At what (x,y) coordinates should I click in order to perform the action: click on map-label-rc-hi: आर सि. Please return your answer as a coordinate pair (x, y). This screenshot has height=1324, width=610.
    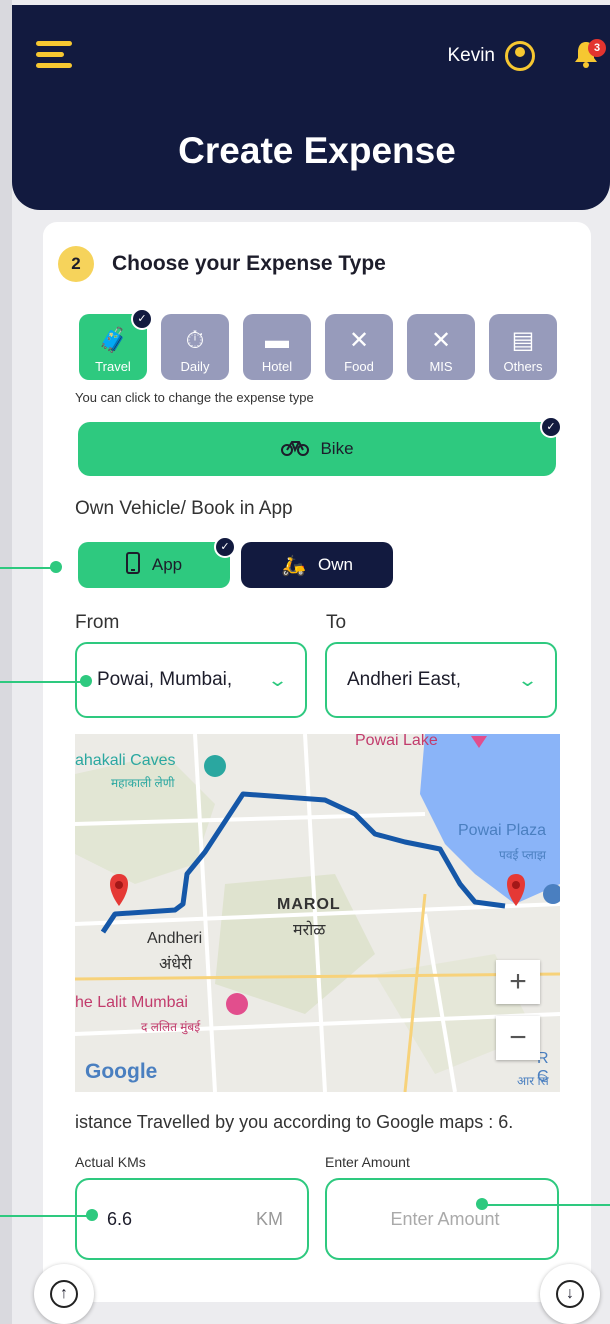
    Looking at the image, I should click on (533, 1081).